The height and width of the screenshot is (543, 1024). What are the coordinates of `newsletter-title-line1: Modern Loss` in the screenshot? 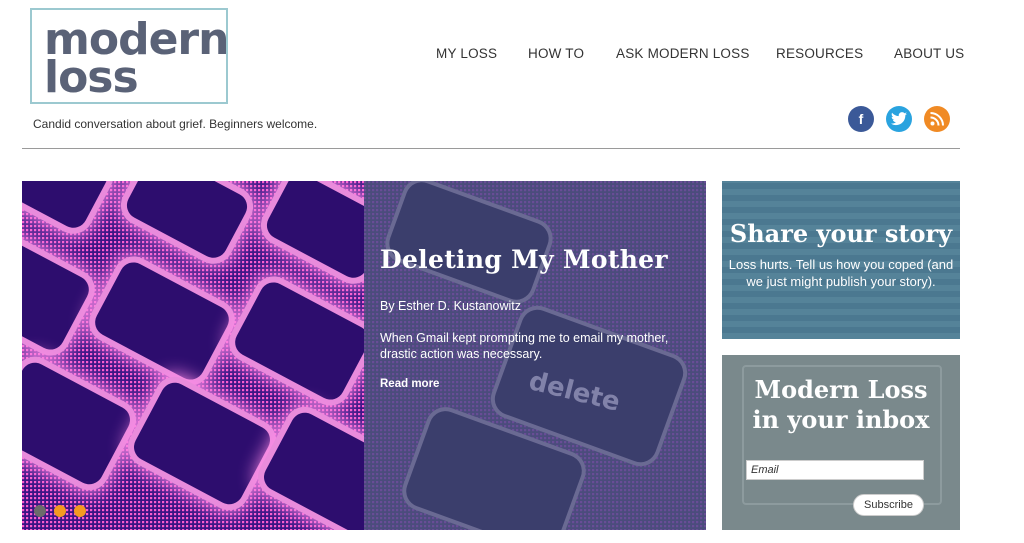 It's located at (841, 389).